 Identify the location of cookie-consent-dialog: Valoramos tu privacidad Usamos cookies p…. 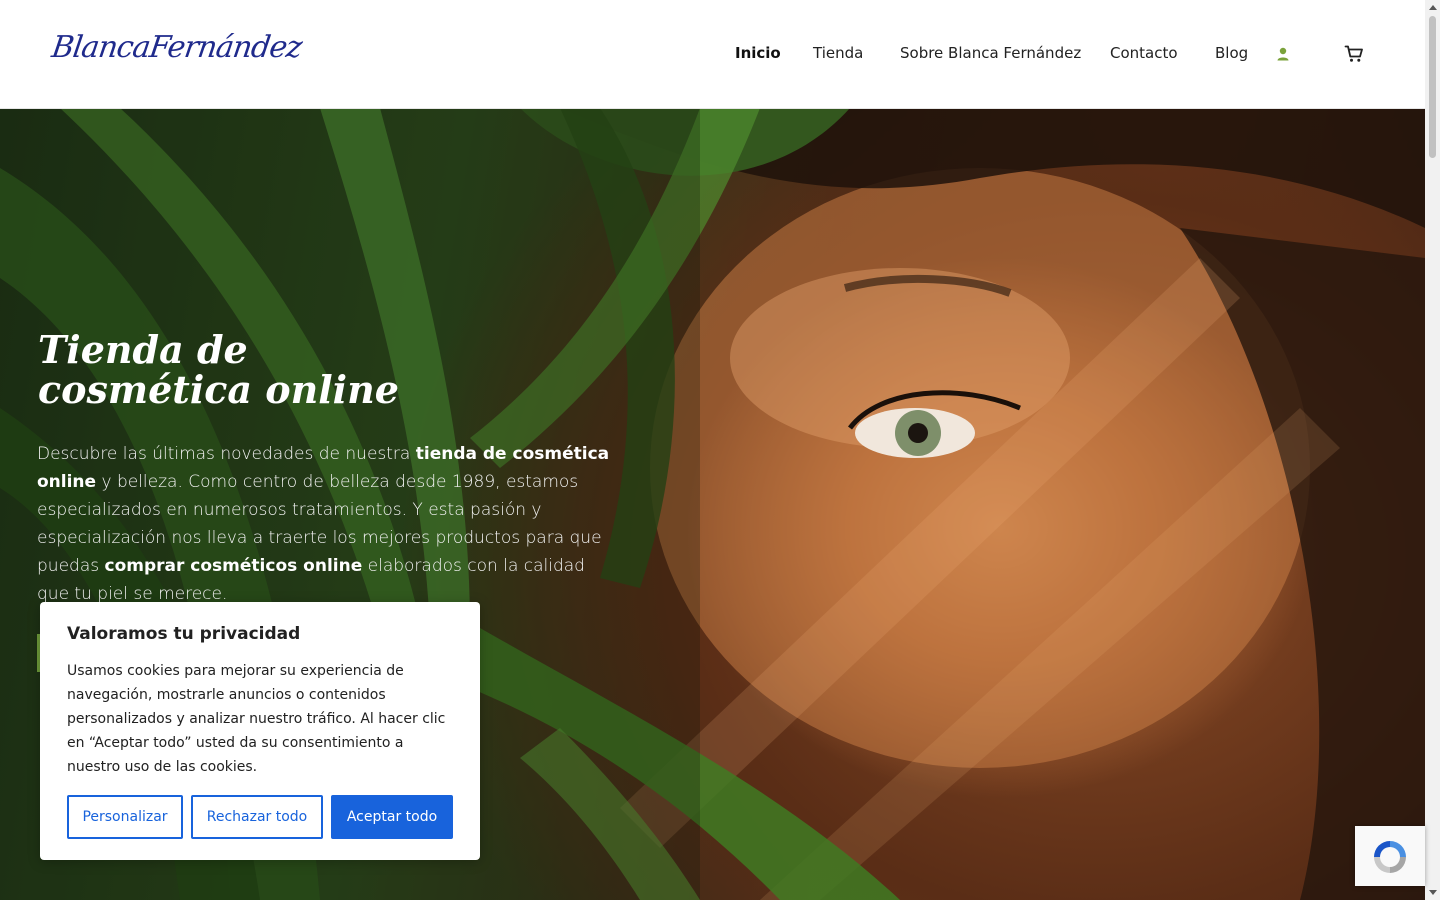
(260, 731).